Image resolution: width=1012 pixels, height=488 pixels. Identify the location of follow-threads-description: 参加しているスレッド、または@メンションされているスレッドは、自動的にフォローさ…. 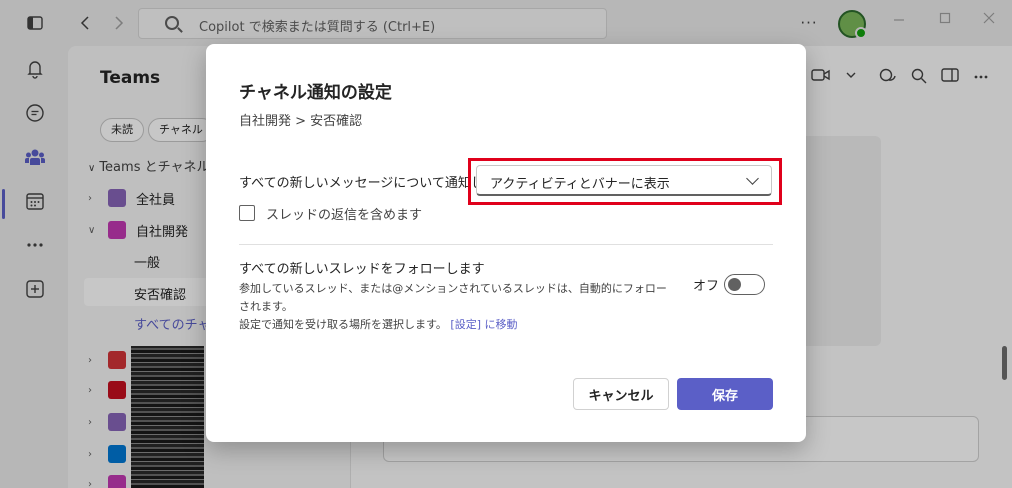
(454, 307).